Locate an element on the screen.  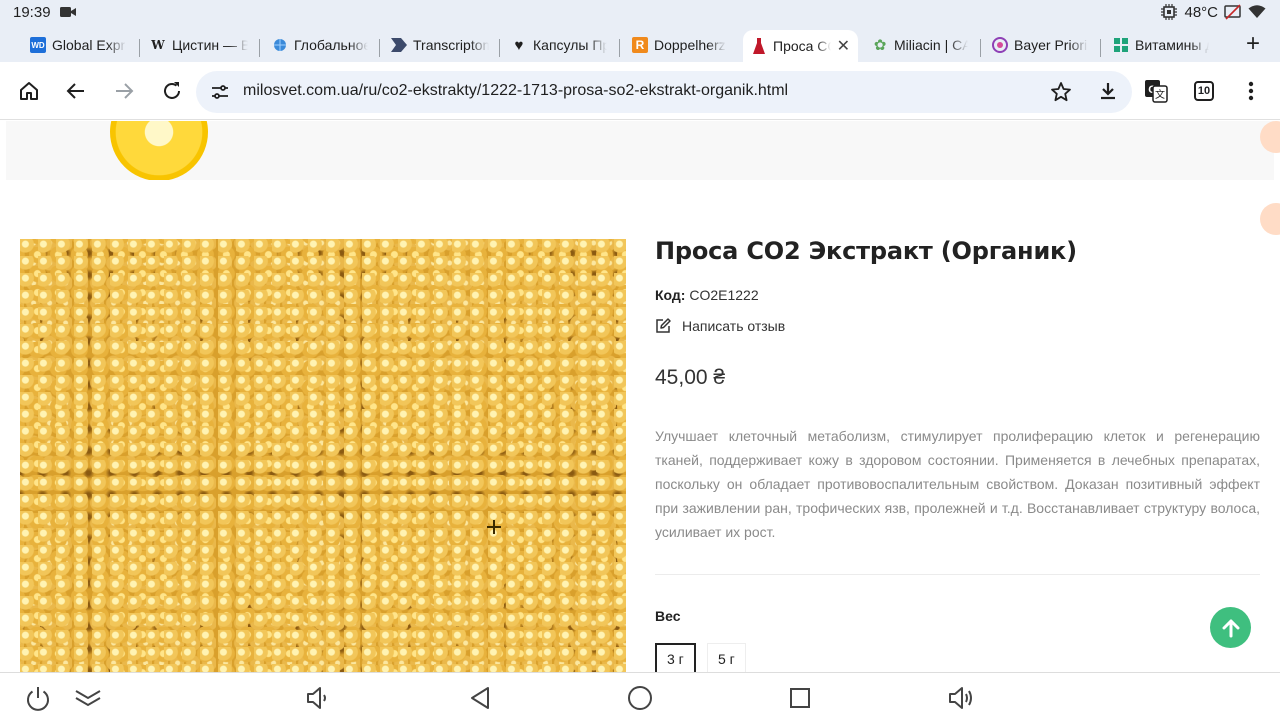
blue-square-icon: WD is located at coordinates (38, 45).